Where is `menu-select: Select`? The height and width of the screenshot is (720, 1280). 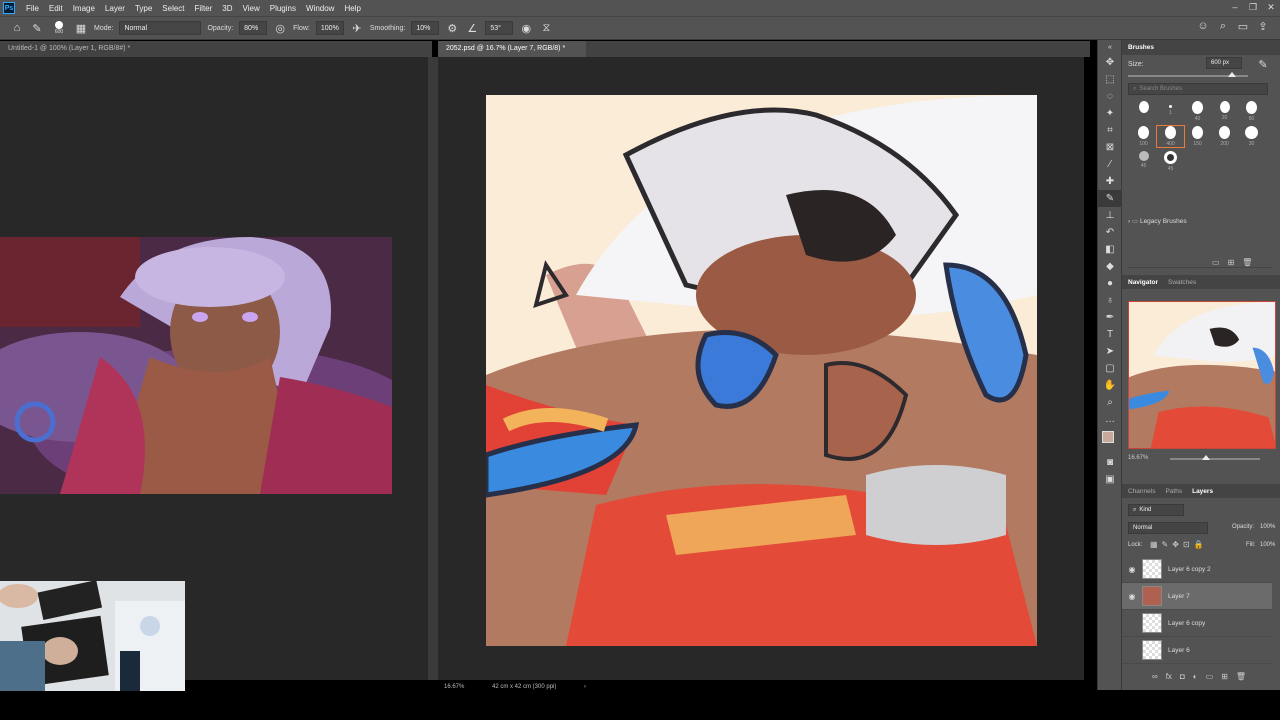
menu-select: Select is located at coordinates (173, 8).